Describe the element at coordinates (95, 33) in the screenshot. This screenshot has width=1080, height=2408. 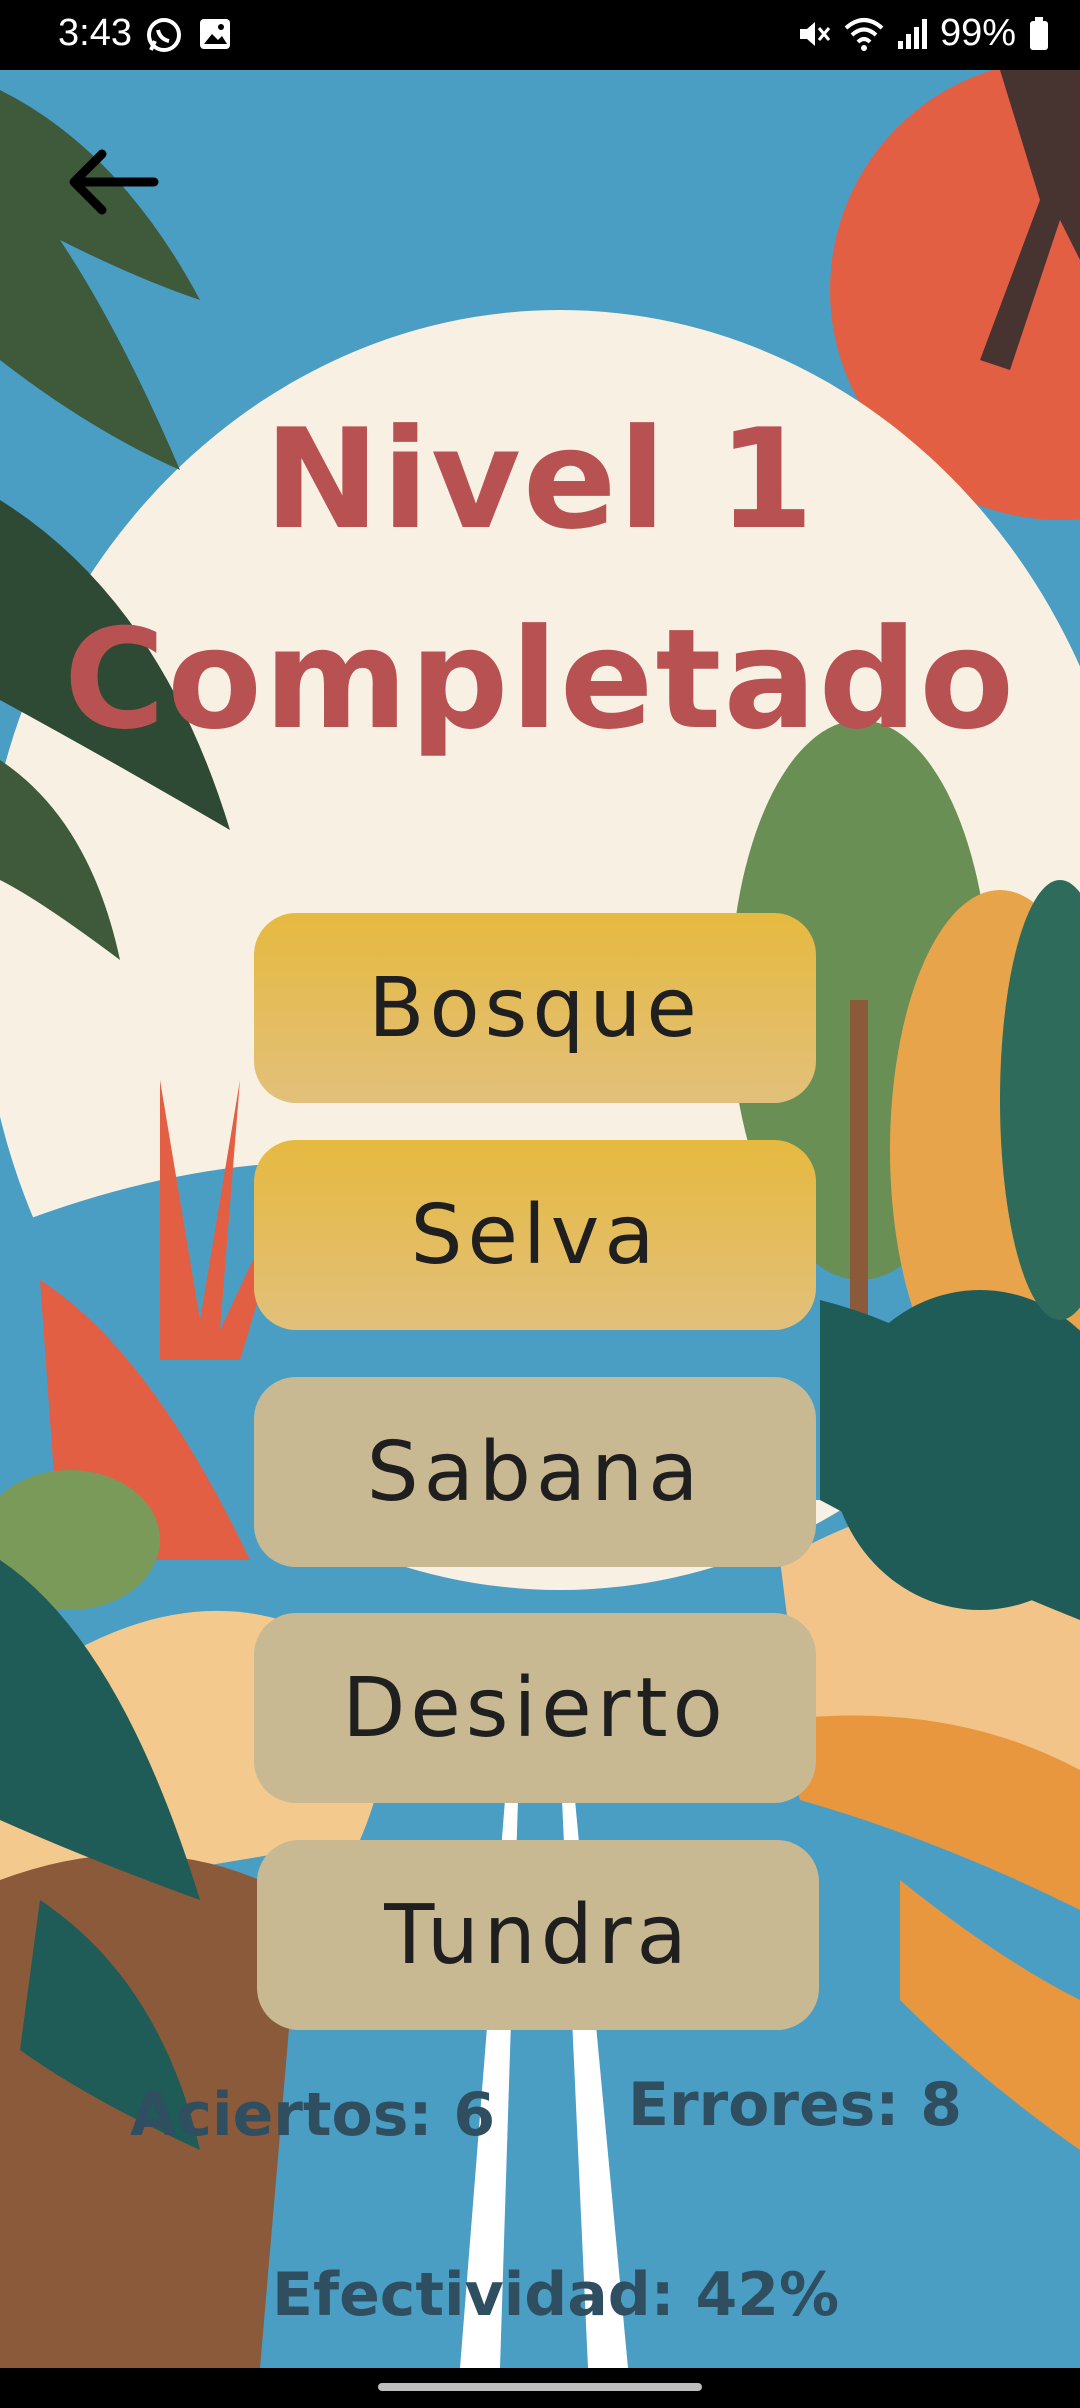
I see `status-time: 3:43` at that location.